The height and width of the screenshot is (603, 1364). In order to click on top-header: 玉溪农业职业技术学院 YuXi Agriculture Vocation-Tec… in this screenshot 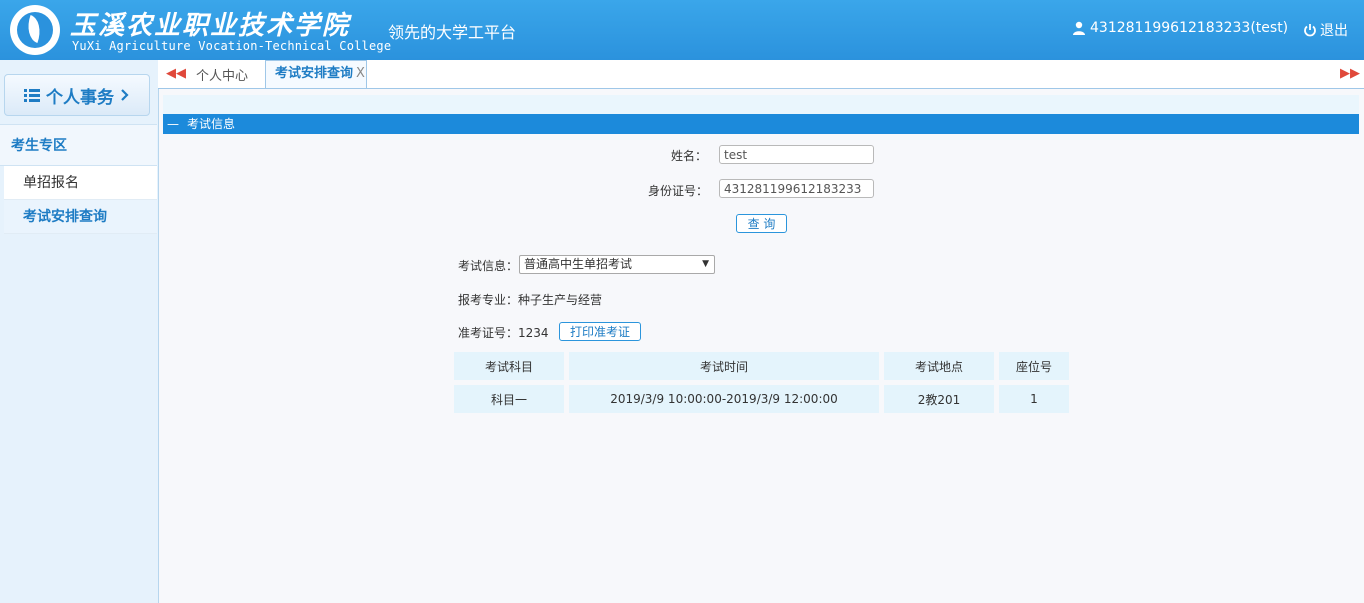, I will do `click(682, 30)`.